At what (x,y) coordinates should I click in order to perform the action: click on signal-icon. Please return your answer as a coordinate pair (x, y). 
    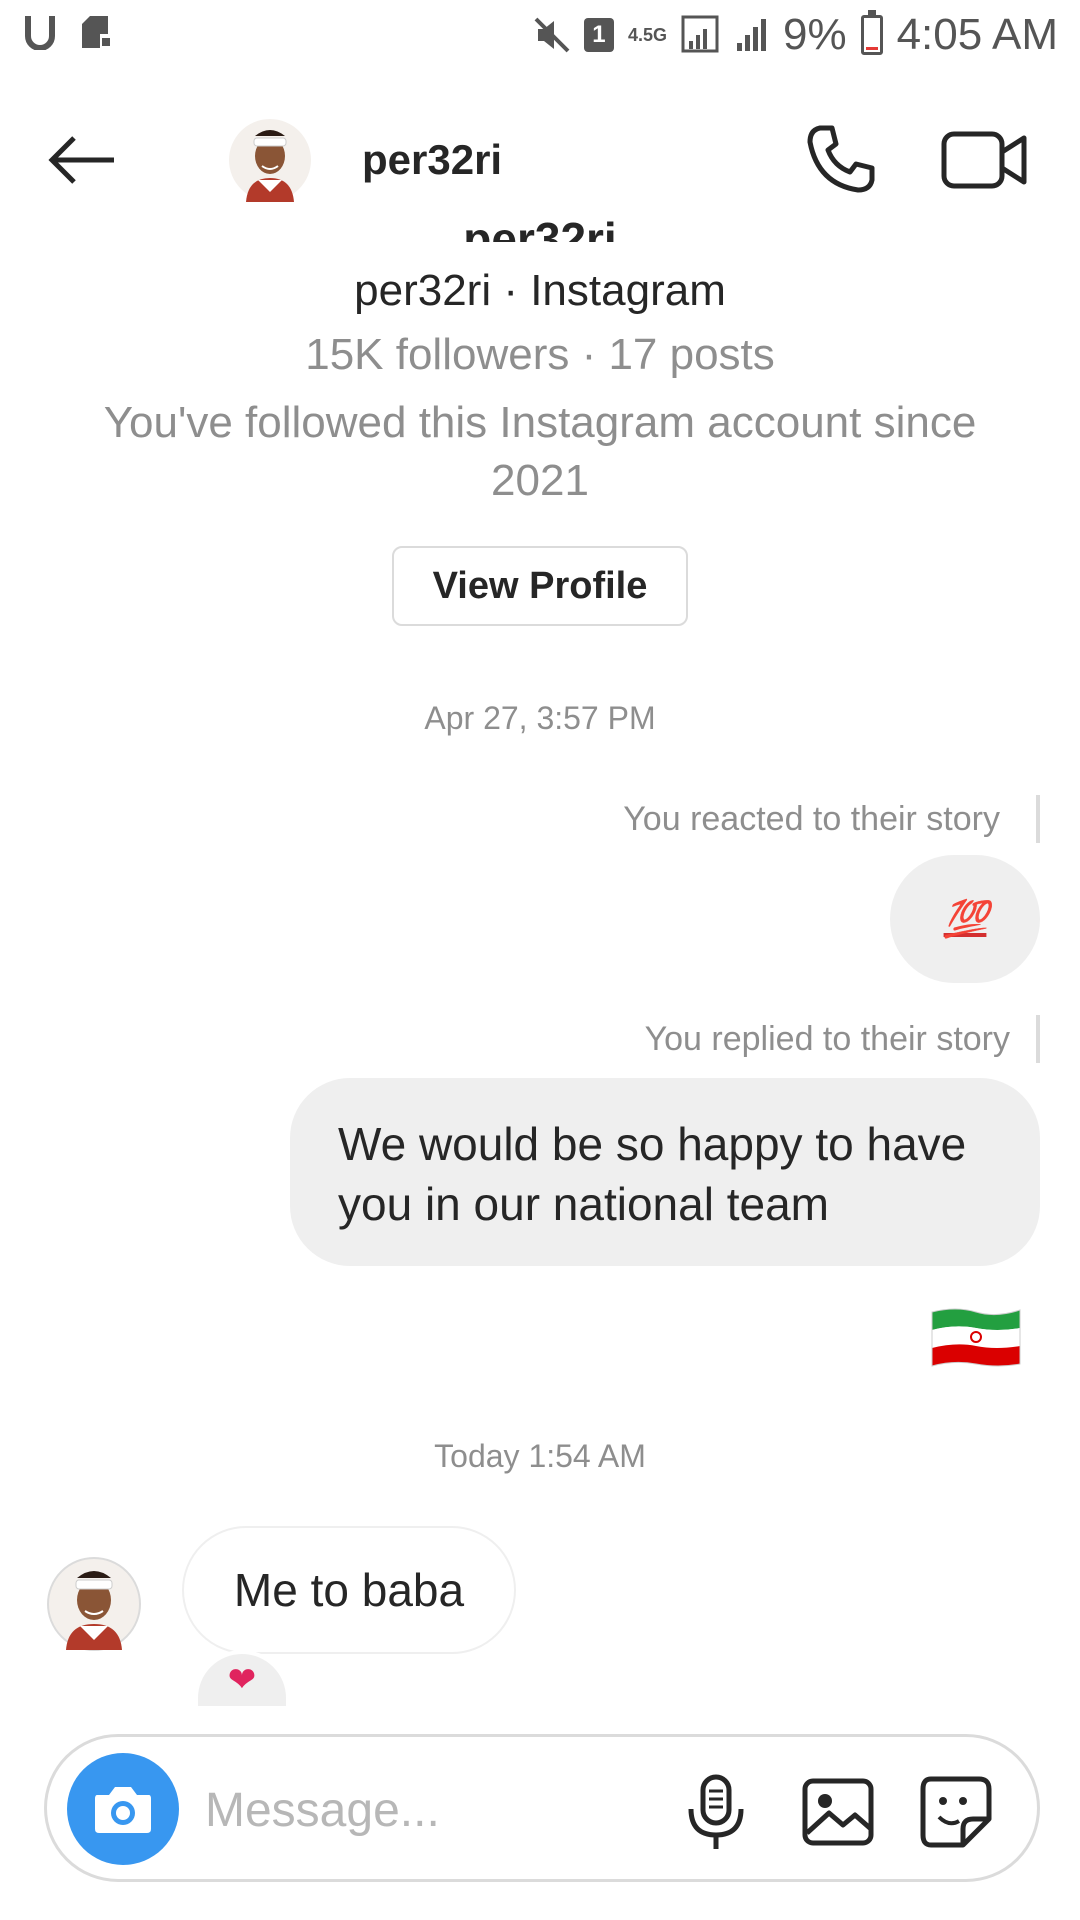
    Looking at the image, I should click on (700, 34).